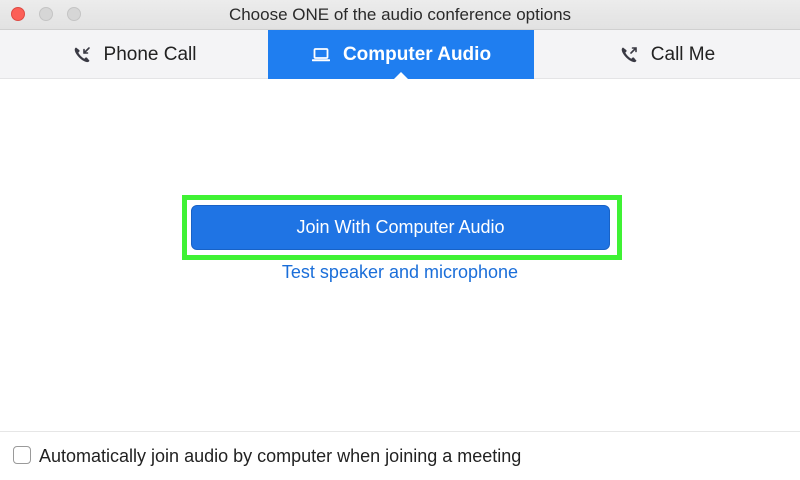  I want to click on test-speaker-microphone-link: Test speaker and microphone, so click(400, 272).